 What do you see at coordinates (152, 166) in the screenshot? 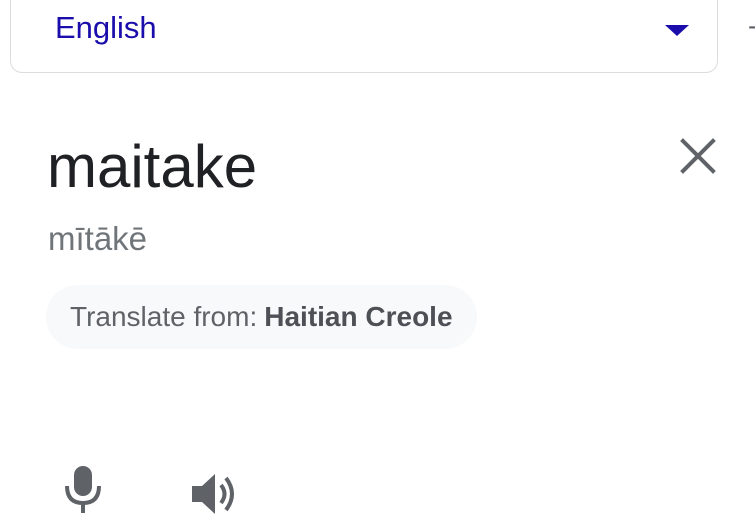
I see `source-word: maitake` at bounding box center [152, 166].